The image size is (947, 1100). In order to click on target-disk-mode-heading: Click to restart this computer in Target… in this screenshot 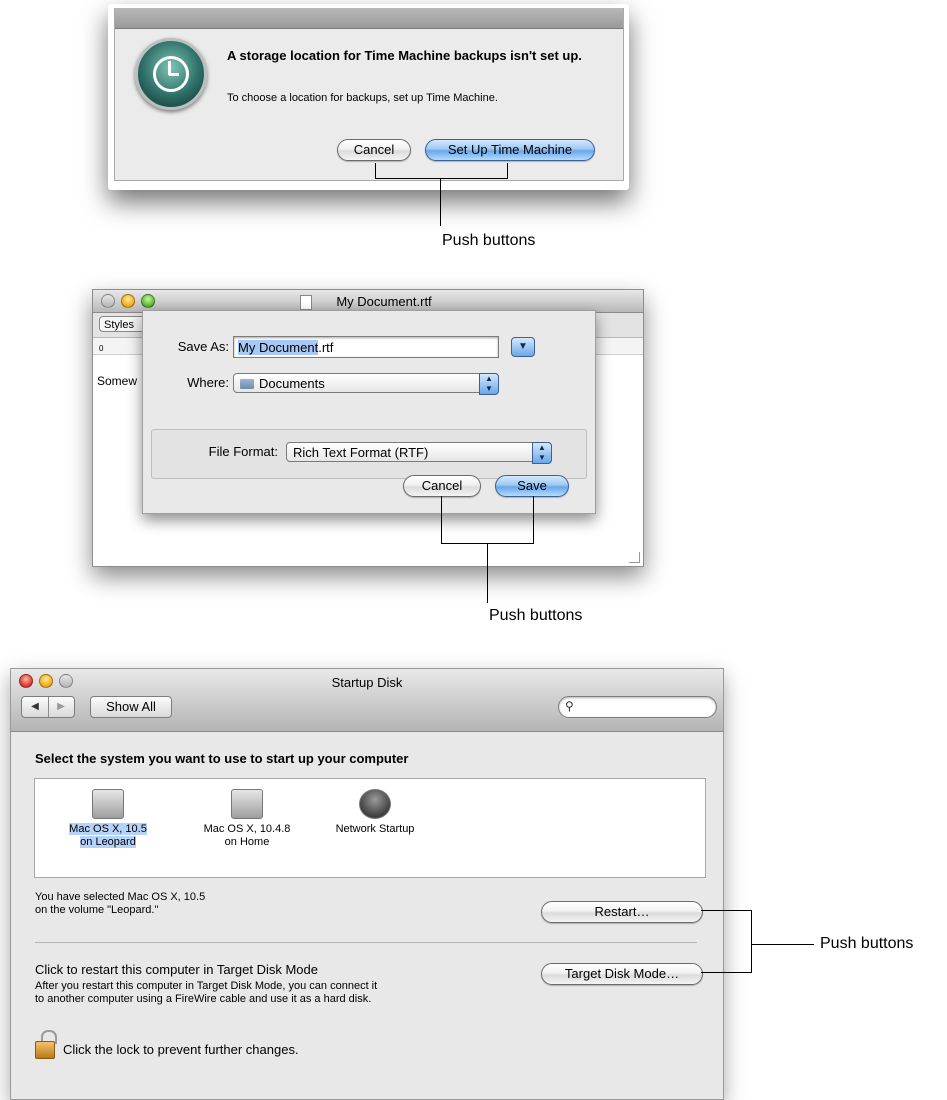, I will do `click(176, 969)`.